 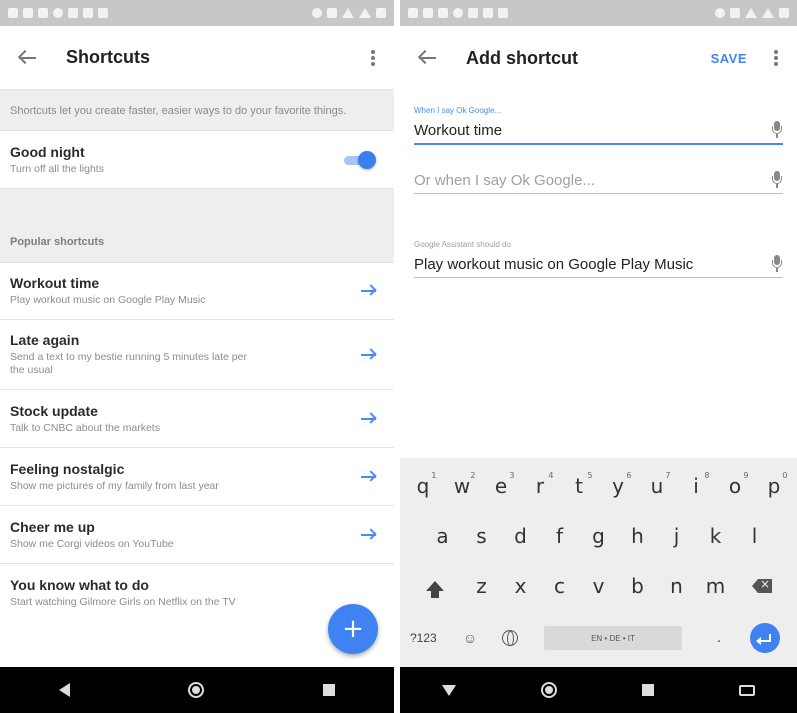 What do you see at coordinates (449, 690) in the screenshot?
I see `nav-hide-keyboard-icon` at bounding box center [449, 690].